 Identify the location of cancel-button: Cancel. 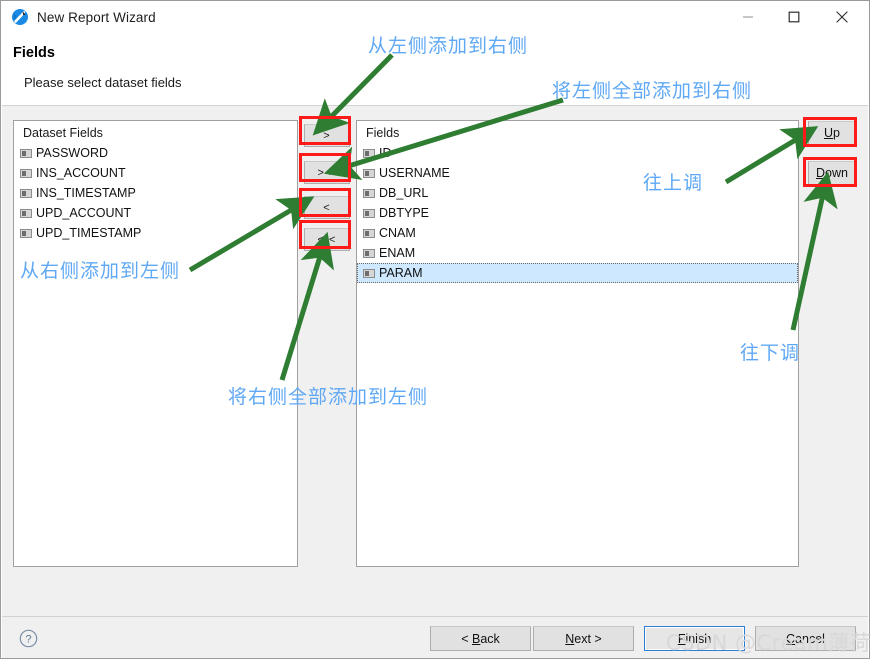
(805, 638).